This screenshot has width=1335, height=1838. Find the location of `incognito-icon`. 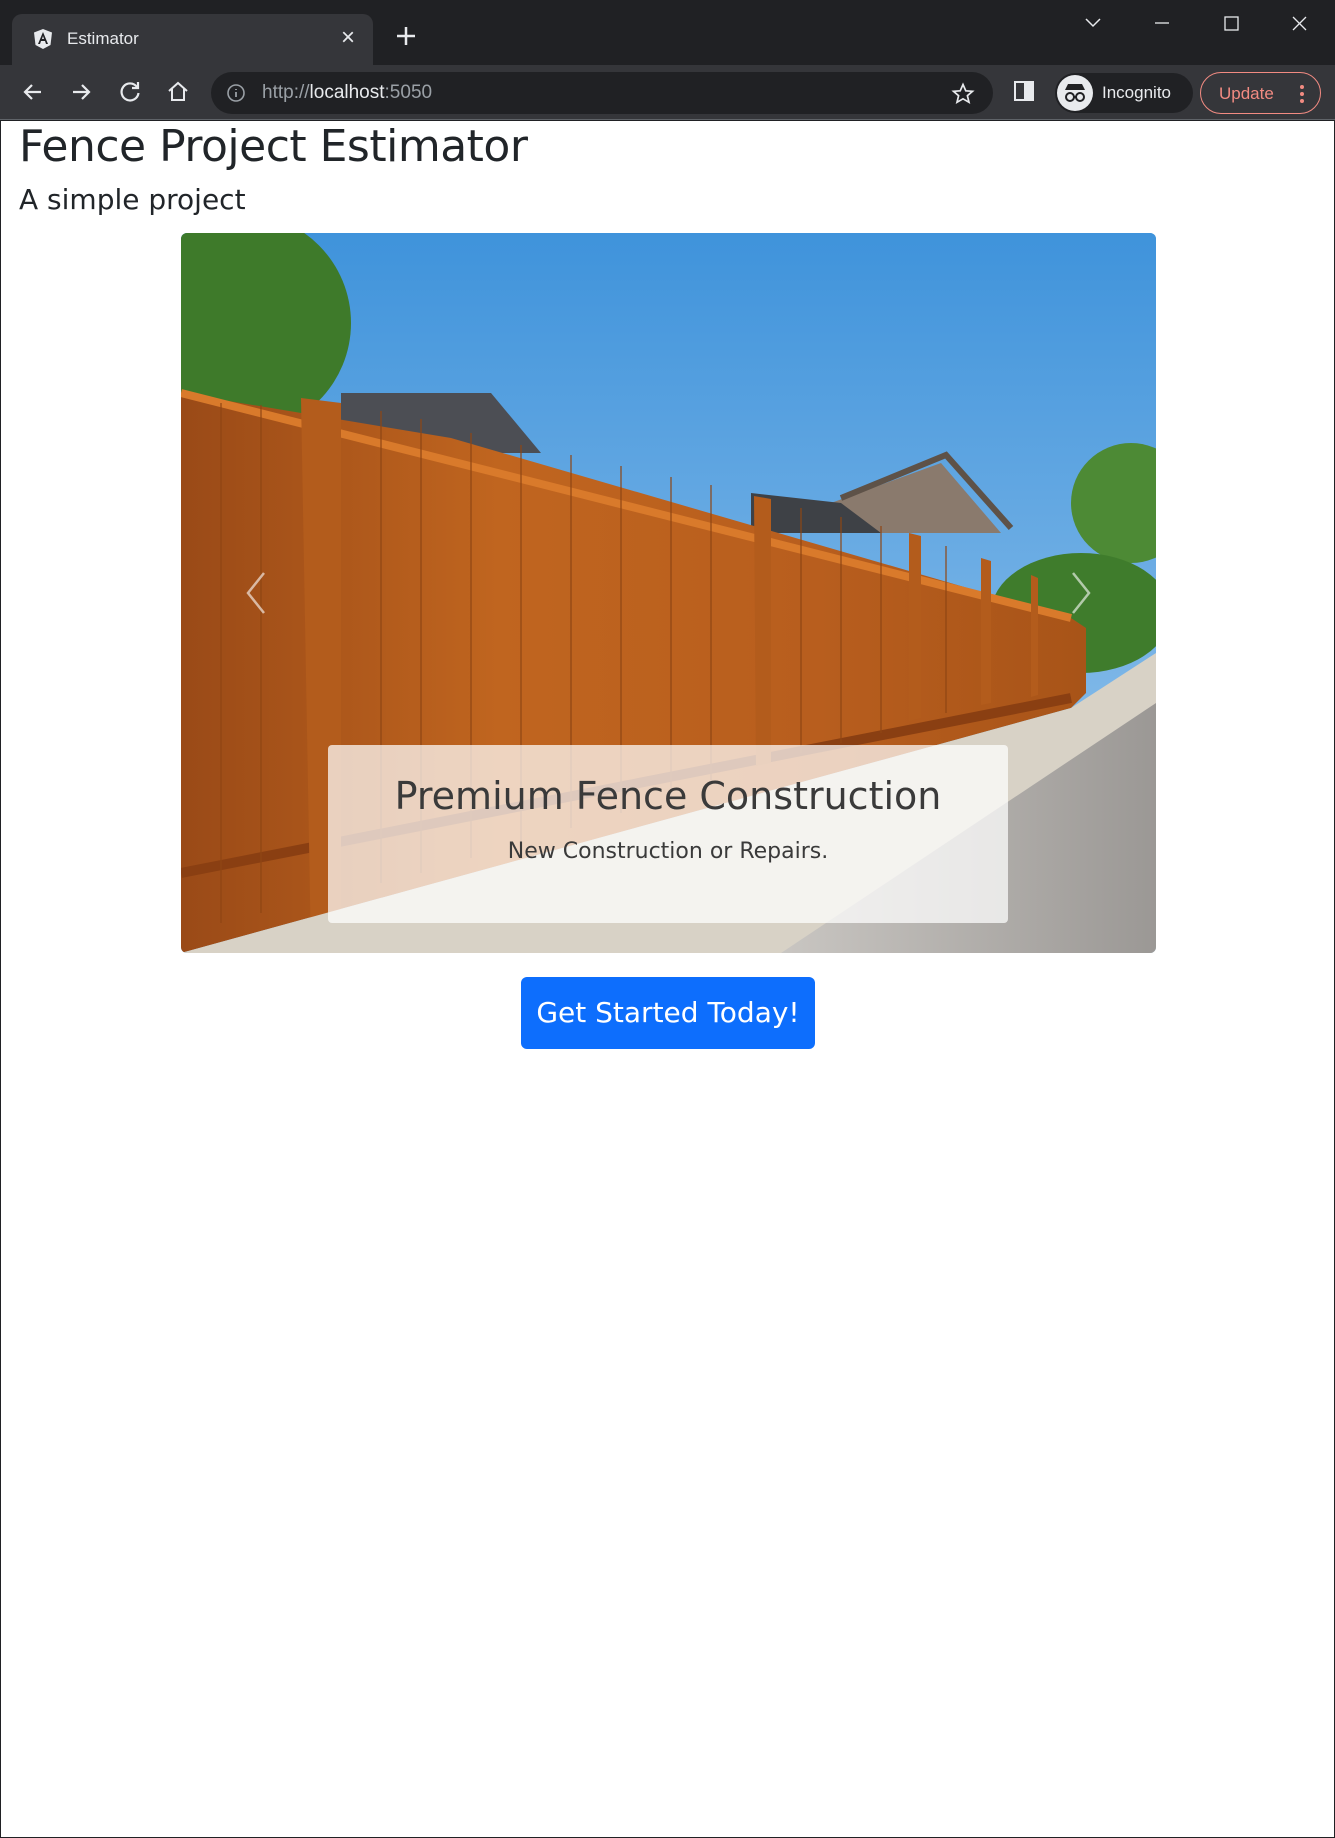

incognito-icon is located at coordinates (1075, 93).